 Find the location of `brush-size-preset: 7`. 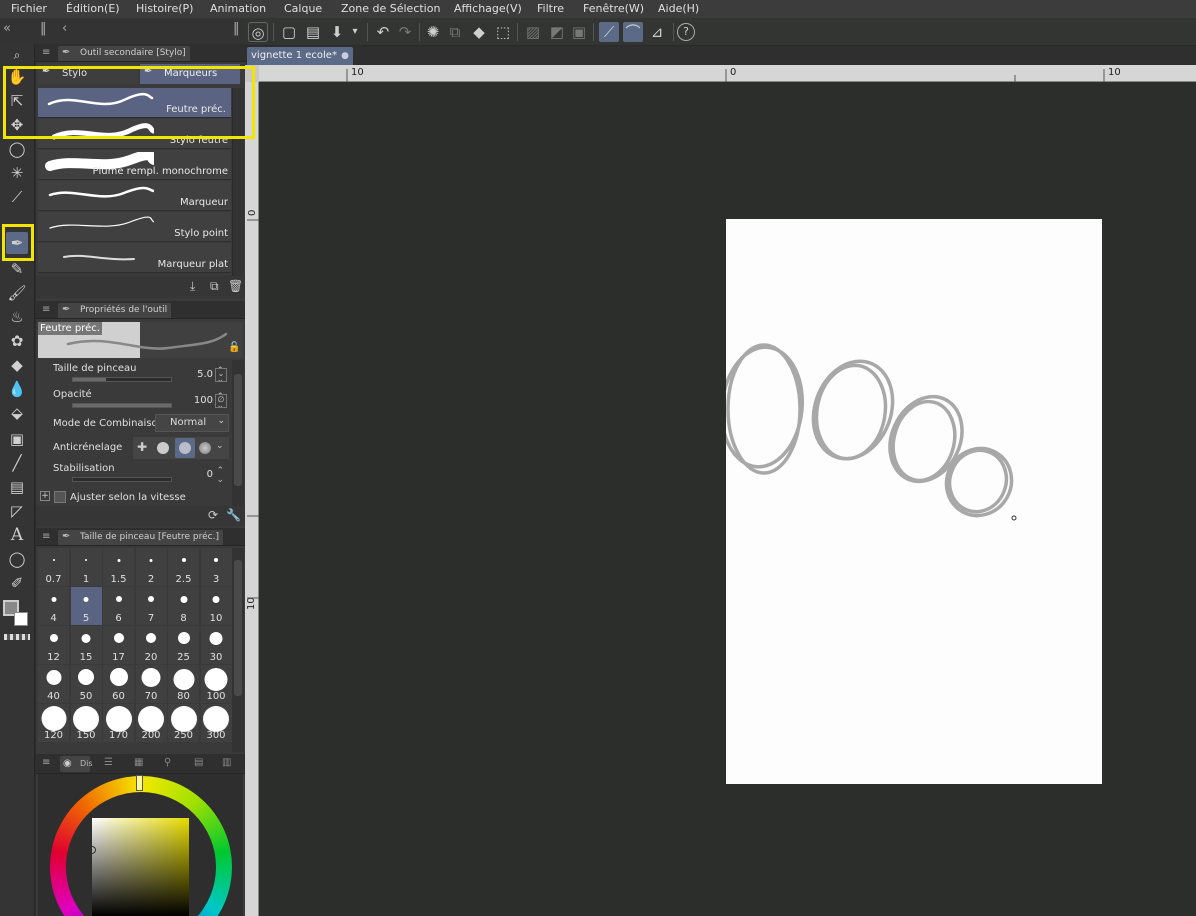

brush-size-preset: 7 is located at coordinates (151, 606).